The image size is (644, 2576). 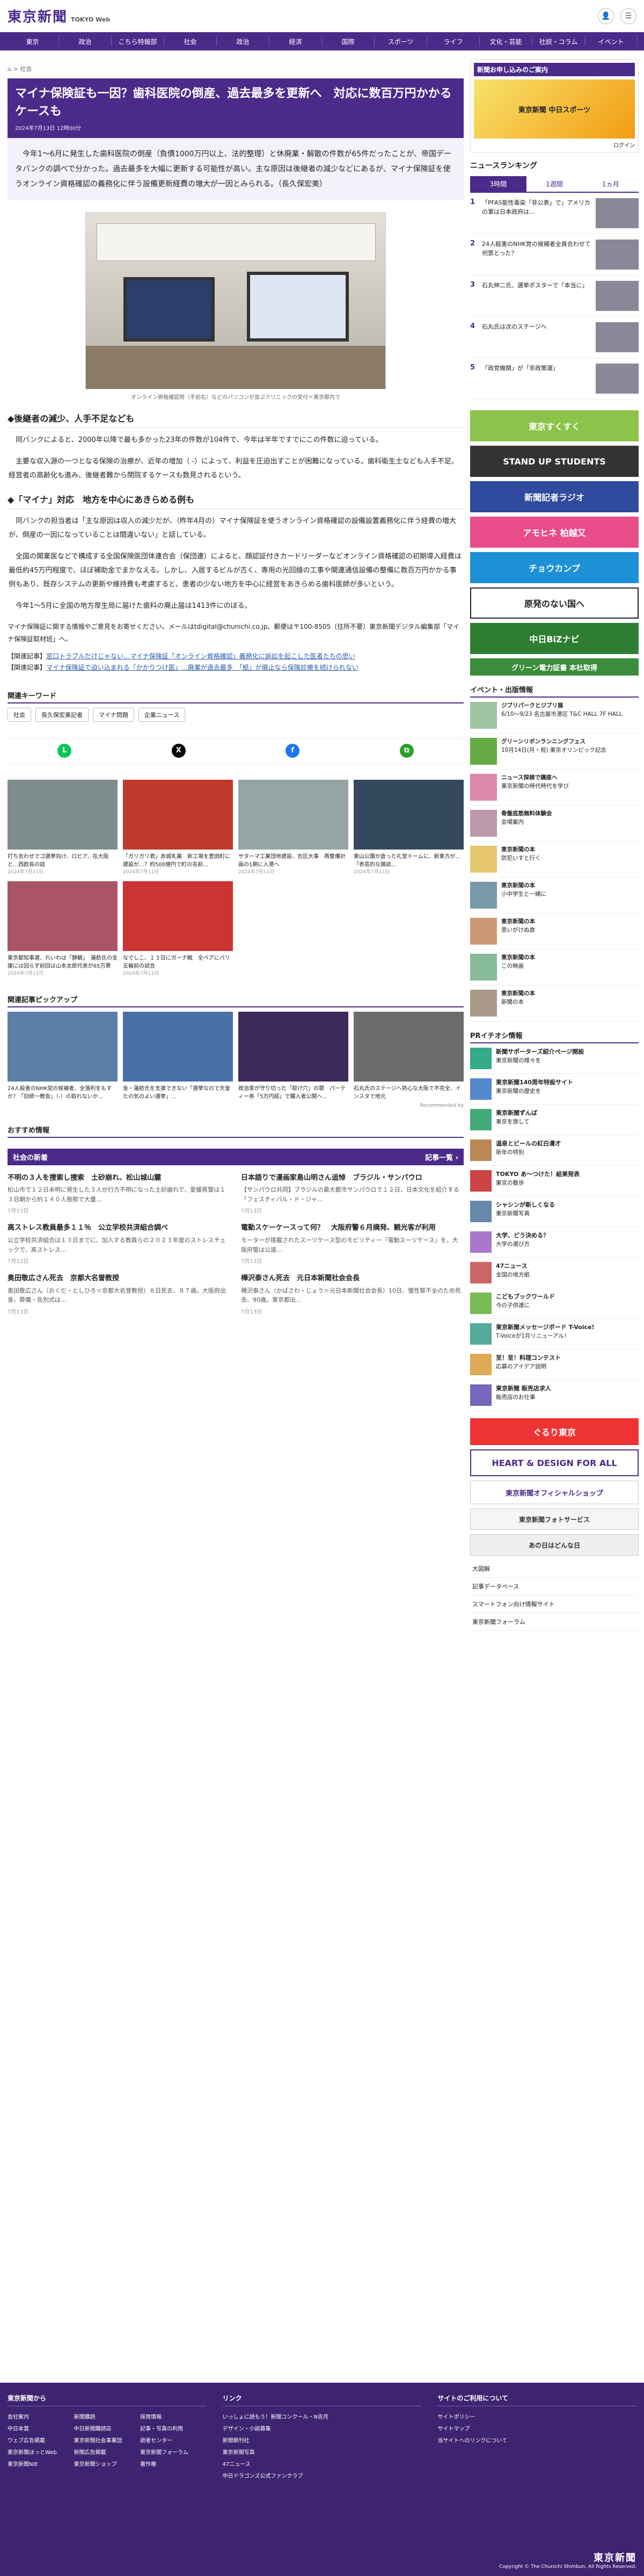 I want to click on event-item: 東京新聞の本 この映画, so click(x=554, y=967).